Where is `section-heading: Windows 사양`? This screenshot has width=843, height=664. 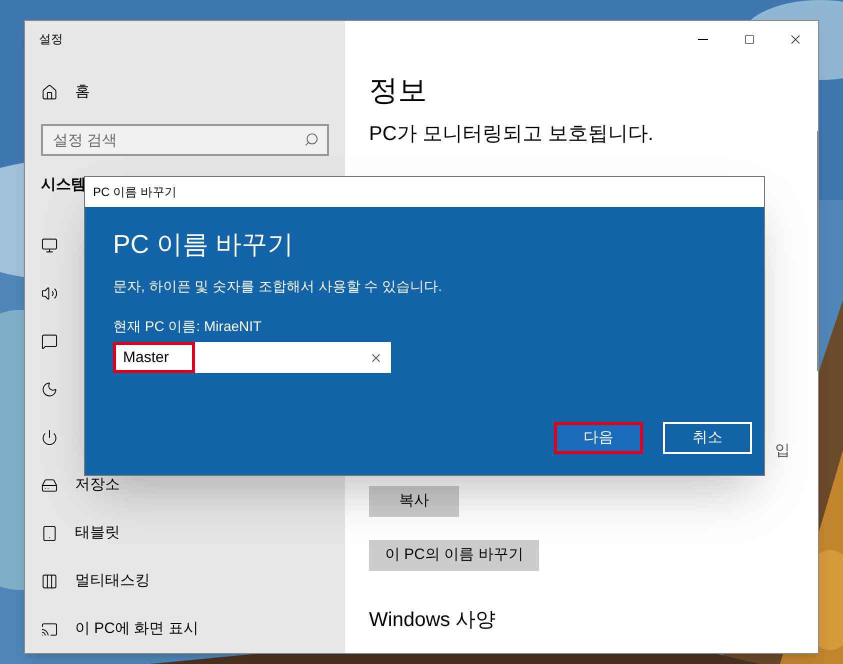
section-heading: Windows 사양 is located at coordinates (432, 620).